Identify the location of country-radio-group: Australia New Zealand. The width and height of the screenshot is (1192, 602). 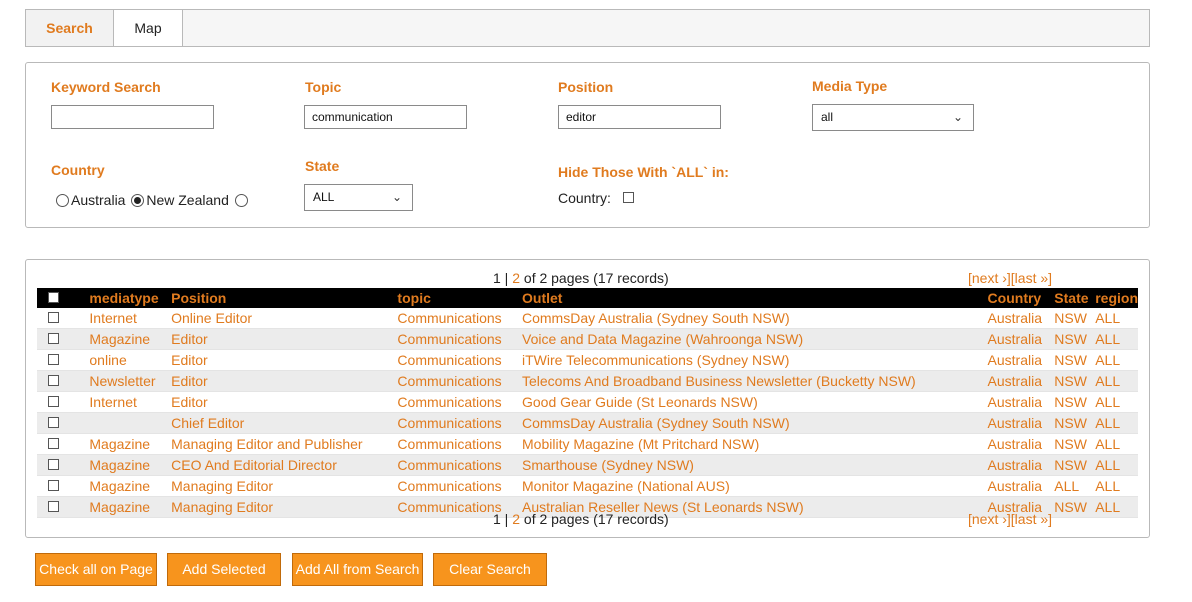
(153, 199).